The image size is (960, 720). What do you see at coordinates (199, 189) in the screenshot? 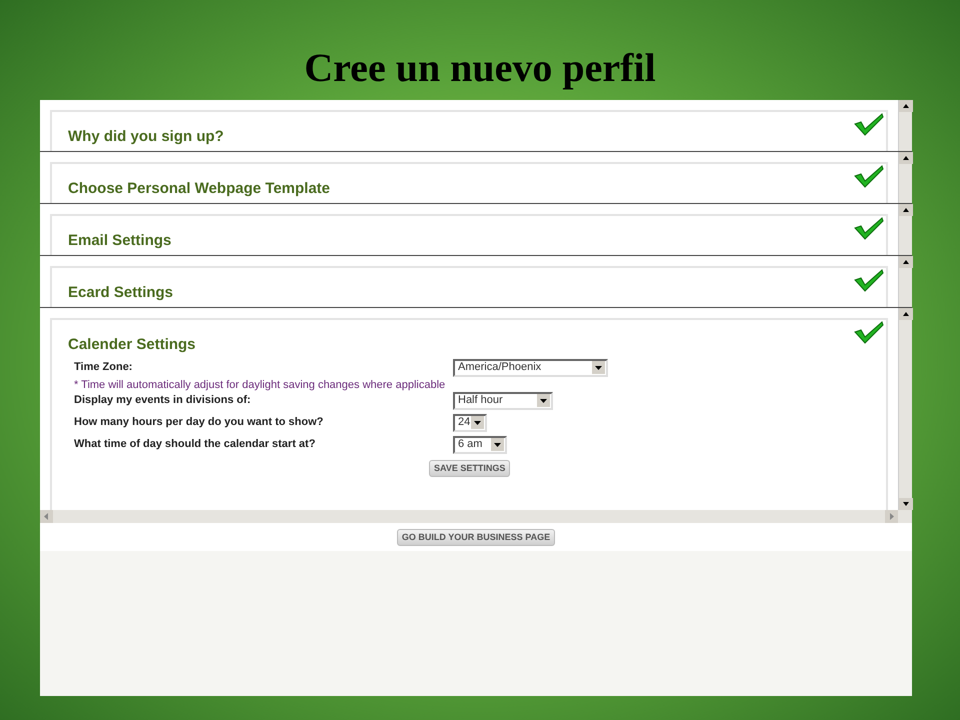
I see `section-heading: Choose Personal Webpage Template` at bounding box center [199, 189].